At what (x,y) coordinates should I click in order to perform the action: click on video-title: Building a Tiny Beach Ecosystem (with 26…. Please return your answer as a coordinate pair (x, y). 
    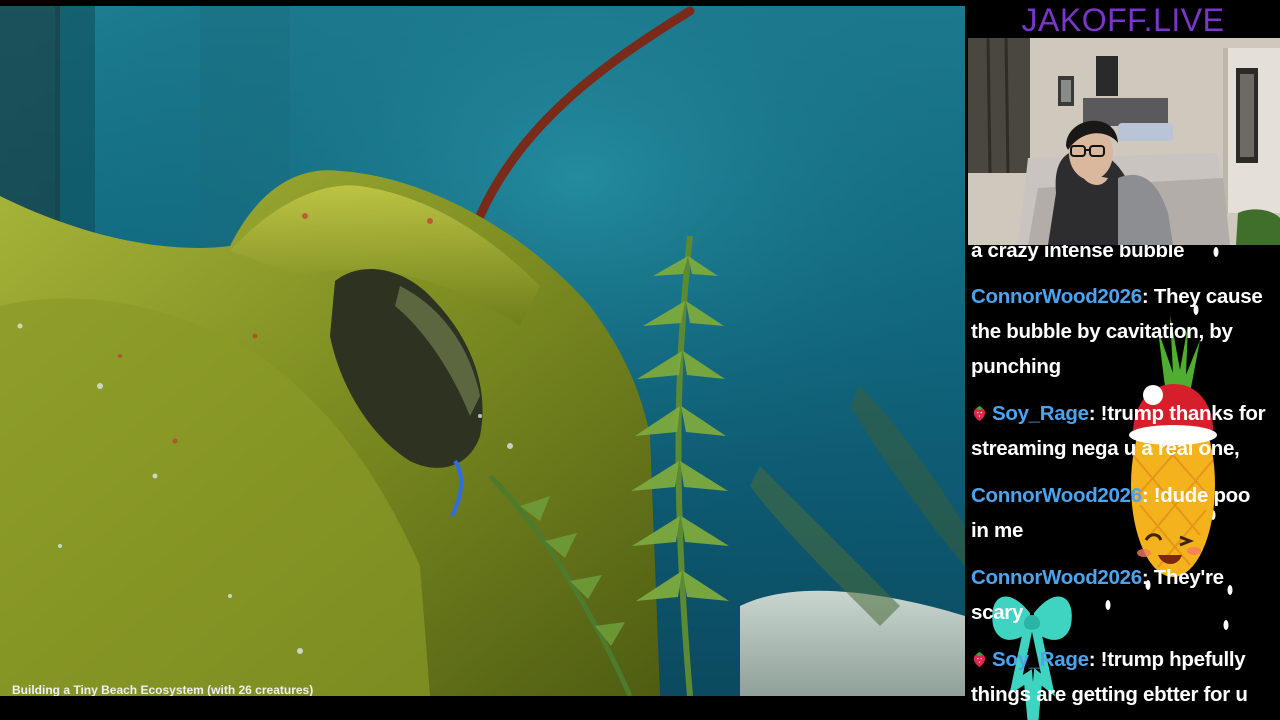
    Looking at the image, I should click on (163, 689).